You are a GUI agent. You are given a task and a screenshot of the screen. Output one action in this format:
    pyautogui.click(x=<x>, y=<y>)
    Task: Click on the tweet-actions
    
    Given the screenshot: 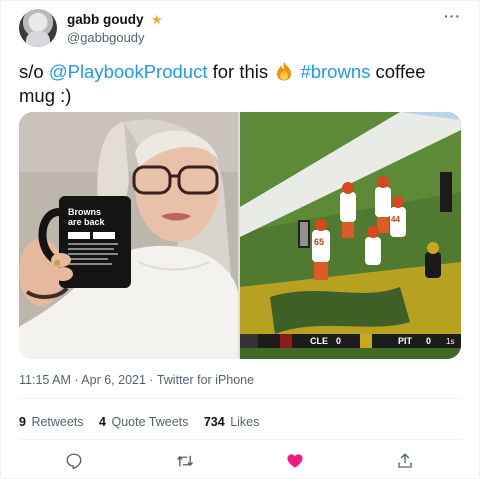 What is the action you would take?
    pyautogui.click(x=240, y=461)
    